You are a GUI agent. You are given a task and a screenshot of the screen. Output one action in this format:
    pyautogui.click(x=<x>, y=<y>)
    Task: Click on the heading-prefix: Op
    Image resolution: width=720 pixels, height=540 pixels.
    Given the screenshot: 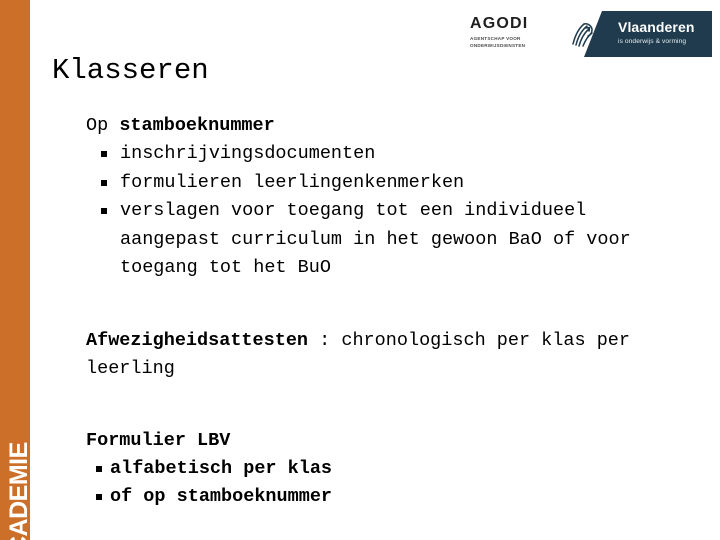 What is the action you would take?
    pyautogui.click(x=103, y=125)
    